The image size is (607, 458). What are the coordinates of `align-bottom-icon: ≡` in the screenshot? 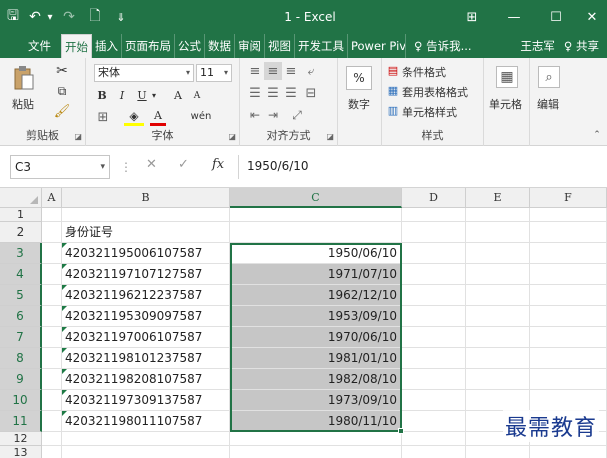 It's located at (291, 71).